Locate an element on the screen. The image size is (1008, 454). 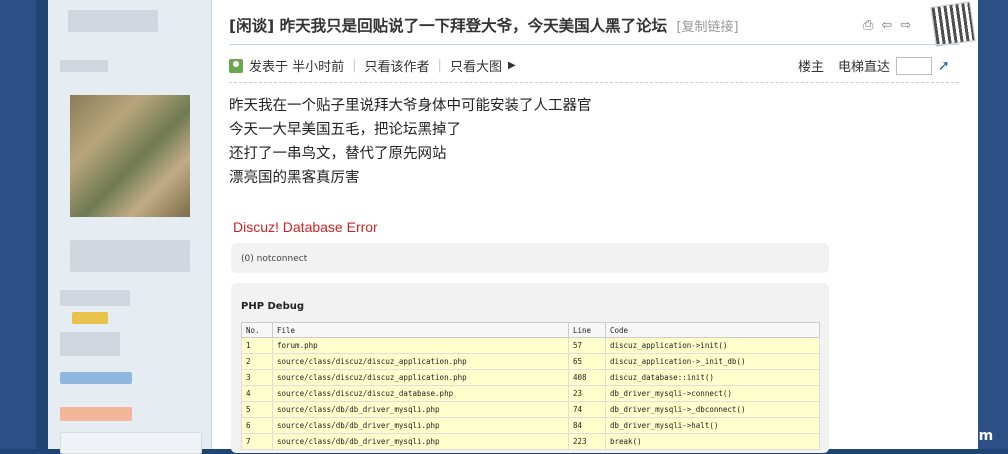
column-header-code: Code is located at coordinates (712, 330).